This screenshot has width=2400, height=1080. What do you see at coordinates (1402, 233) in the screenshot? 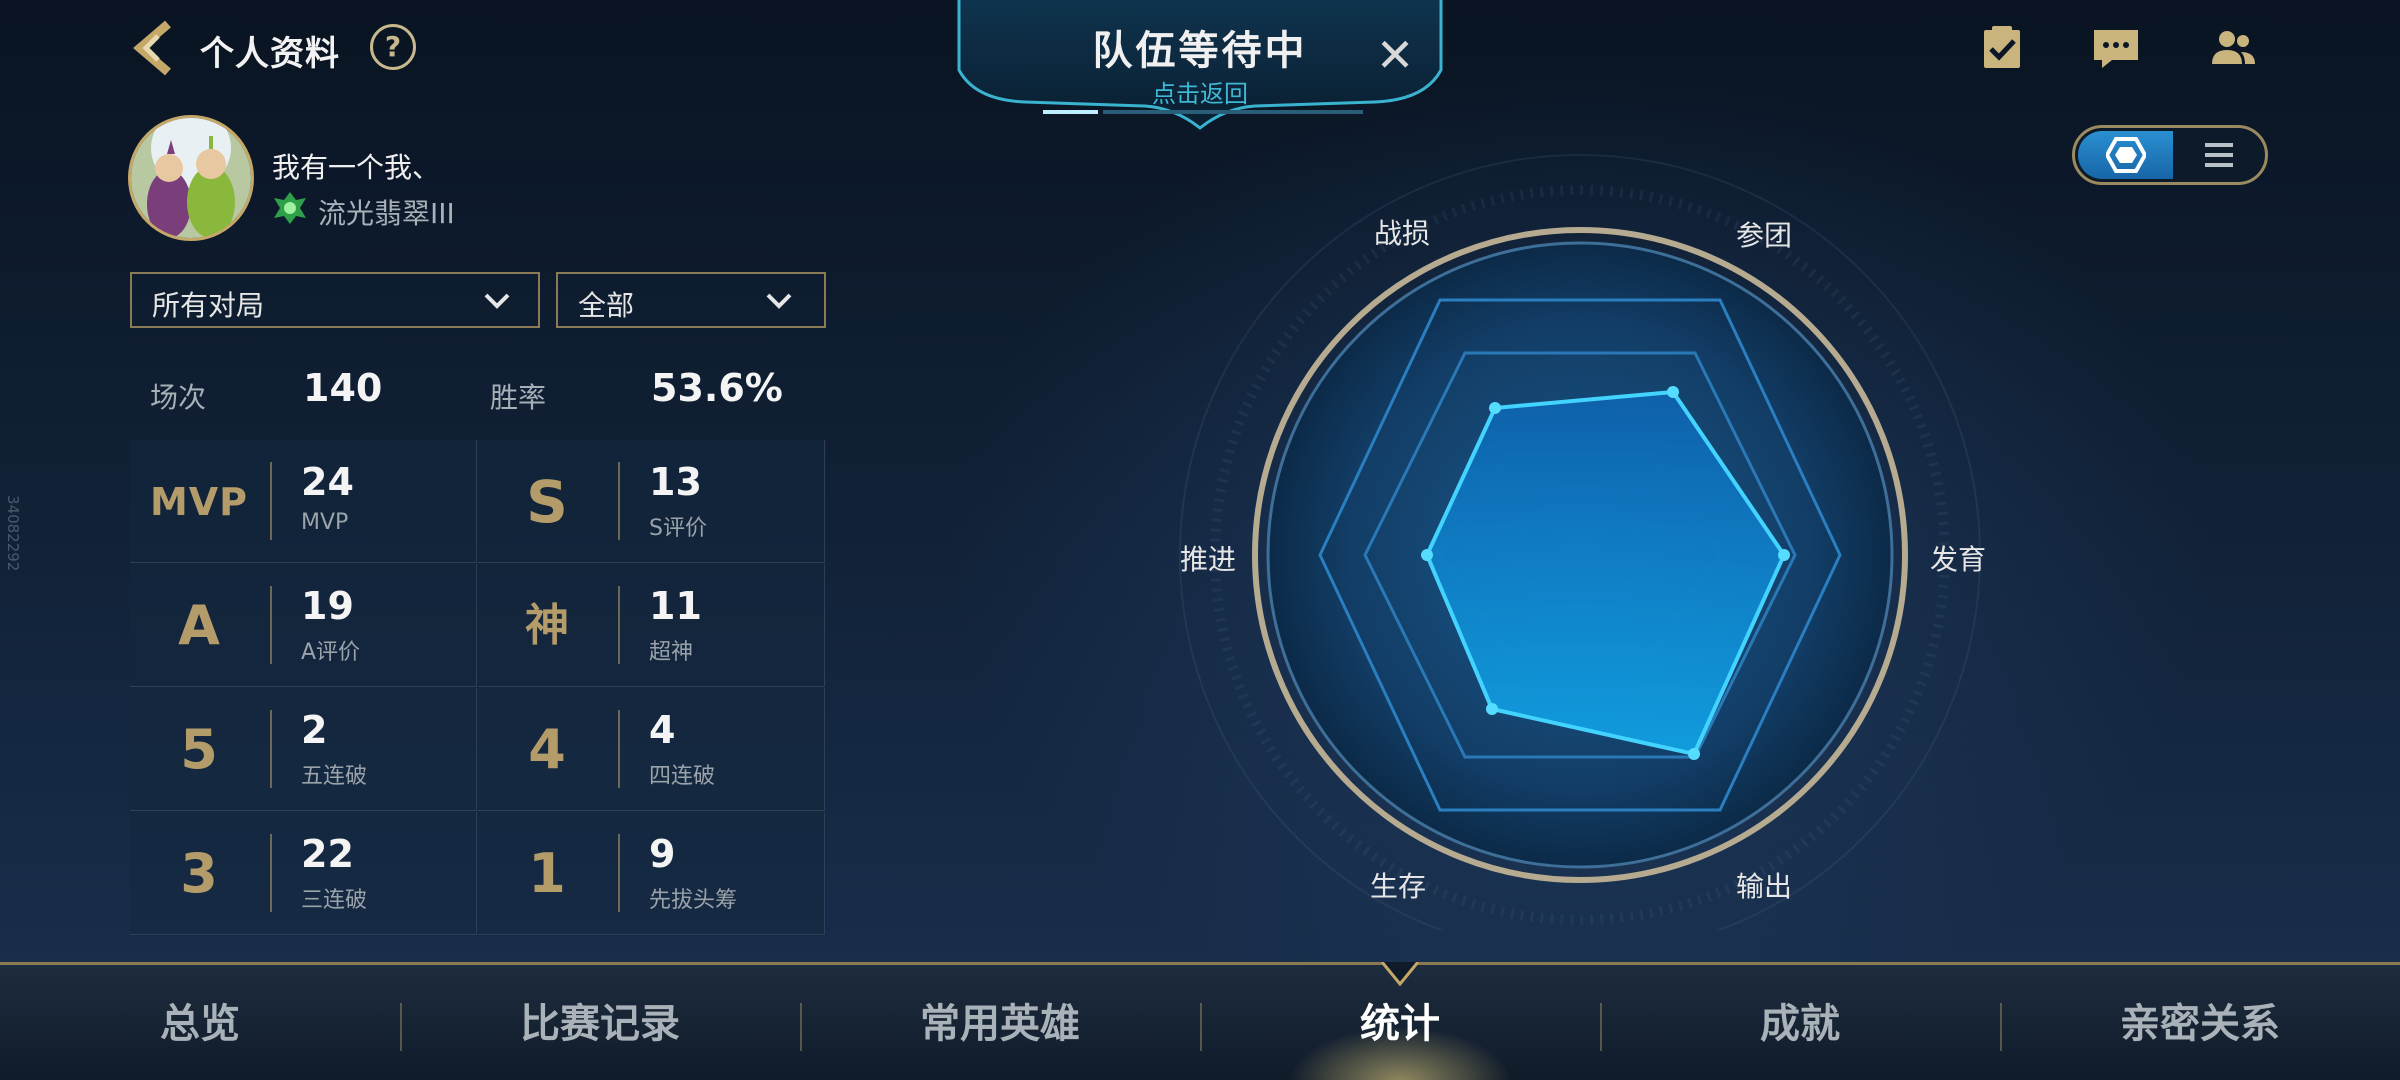
I see `radar-label-damage-taken: 战损` at bounding box center [1402, 233].